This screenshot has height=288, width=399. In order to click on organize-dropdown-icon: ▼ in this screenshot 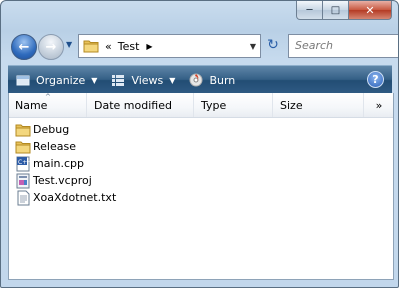, I will do `click(94, 80)`.